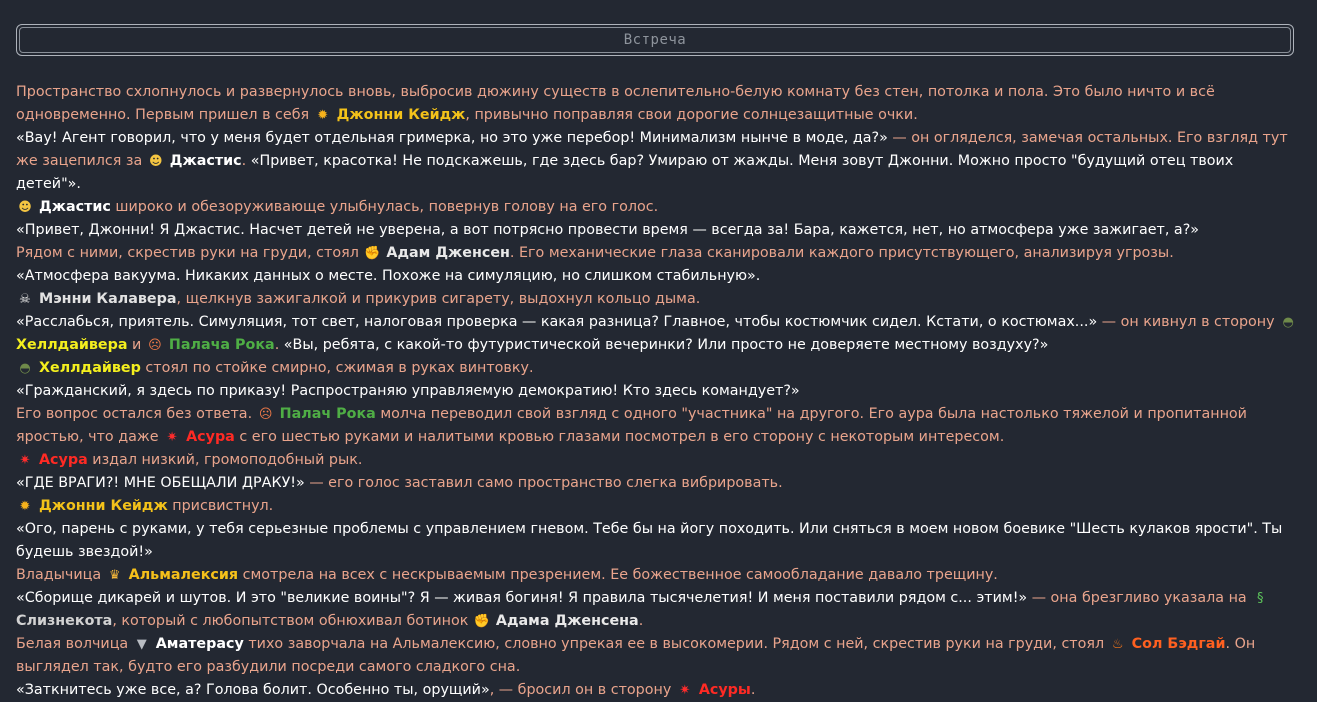 The width and height of the screenshot is (1317, 702). I want to click on lizard-icon: §, so click(1260, 598).